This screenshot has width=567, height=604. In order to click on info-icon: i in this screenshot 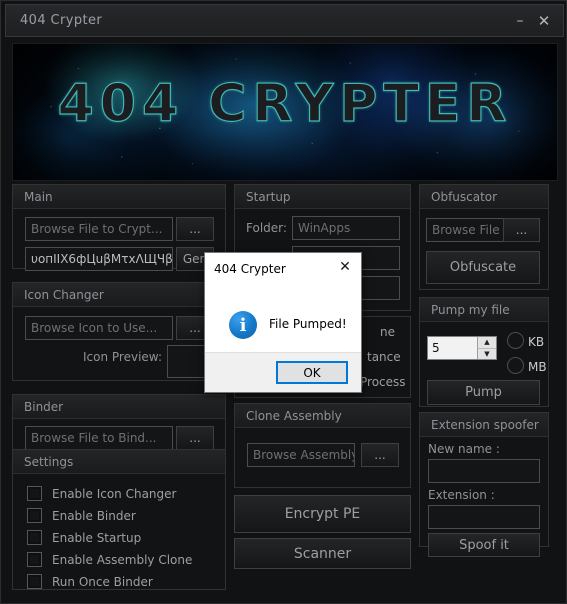, I will do `click(243, 325)`.